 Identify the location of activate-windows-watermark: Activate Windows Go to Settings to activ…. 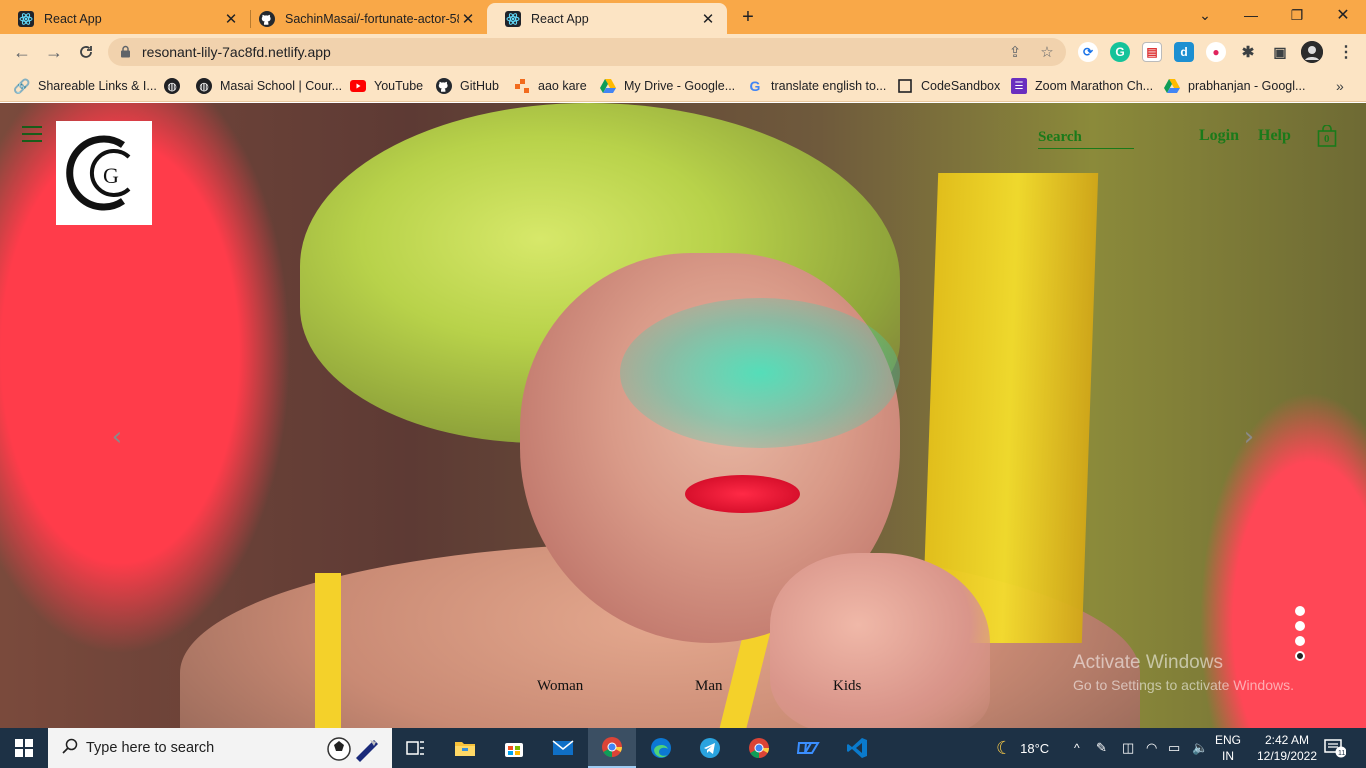
(1183, 672).